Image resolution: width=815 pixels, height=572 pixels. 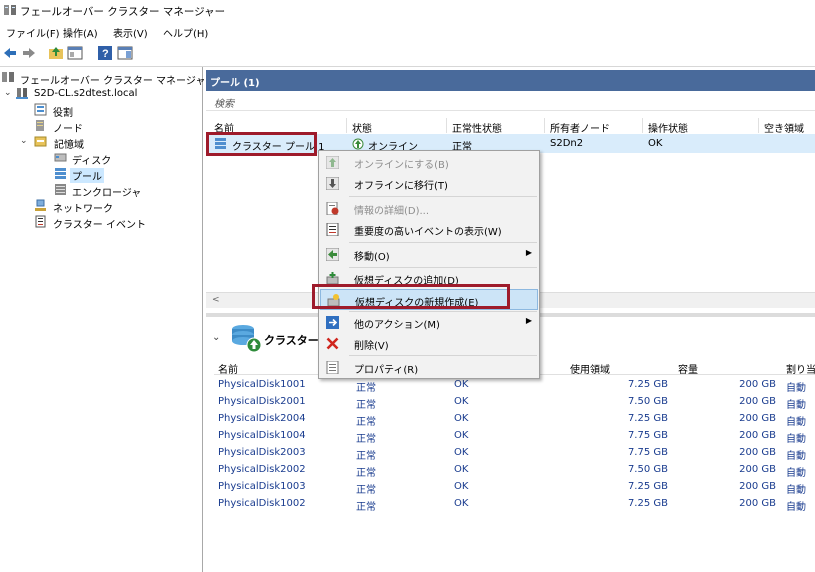 I want to click on disk-row: PhysicalDisk1003 正常 OK 7.25 GB 200 GB 自動, so click(x=514, y=487).